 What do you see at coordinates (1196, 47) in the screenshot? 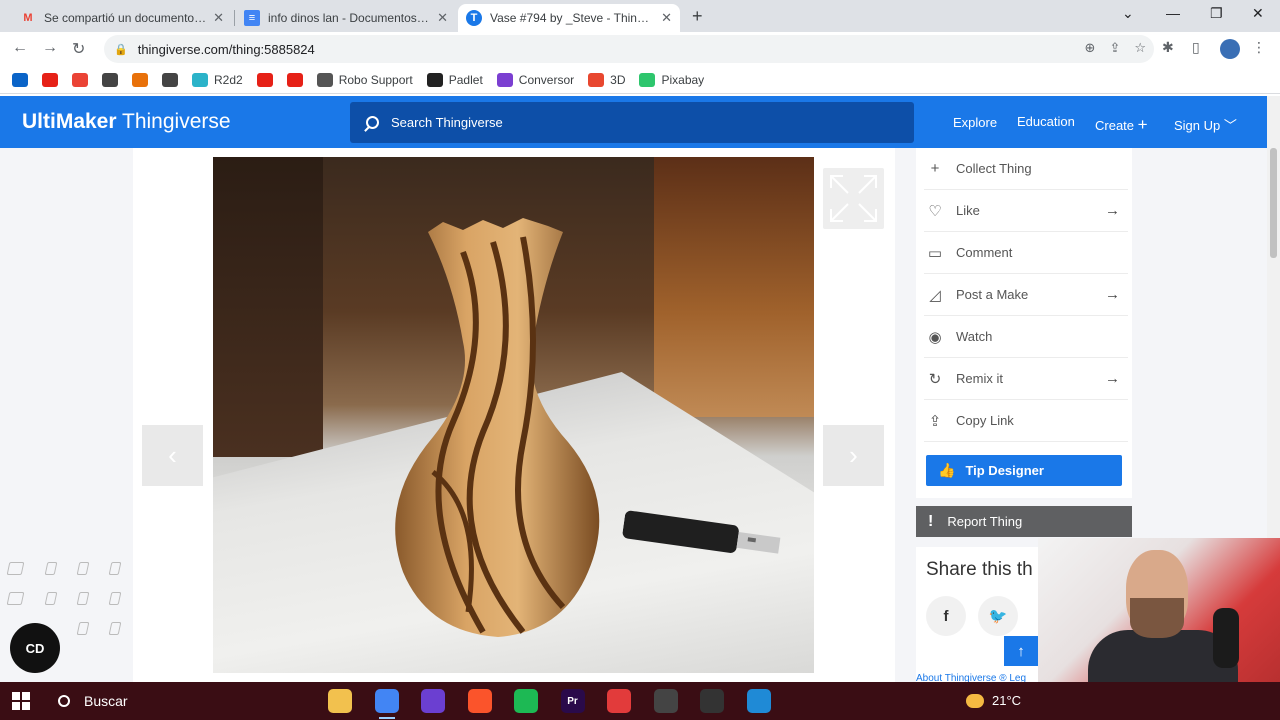
I see `side-panel-icon: ▯` at bounding box center [1196, 47].